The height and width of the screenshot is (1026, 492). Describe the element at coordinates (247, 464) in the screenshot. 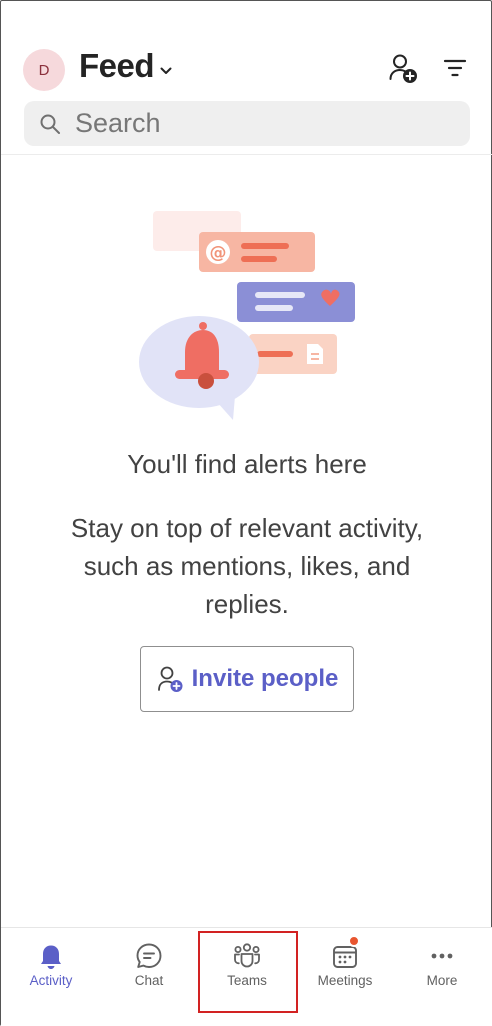

I see `empty-state-title: You'll find alerts here` at that location.